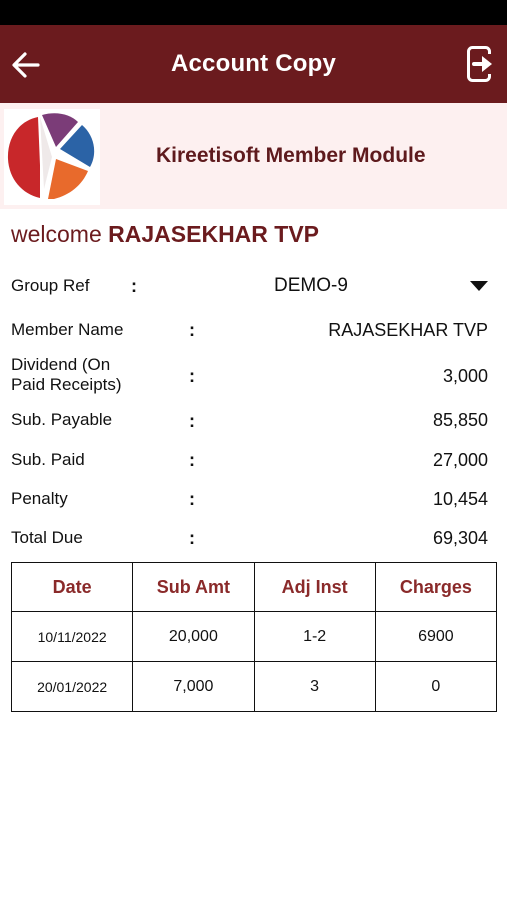 This screenshot has width=507, height=900. I want to click on group-ref-label: Group Ref, so click(50, 285).